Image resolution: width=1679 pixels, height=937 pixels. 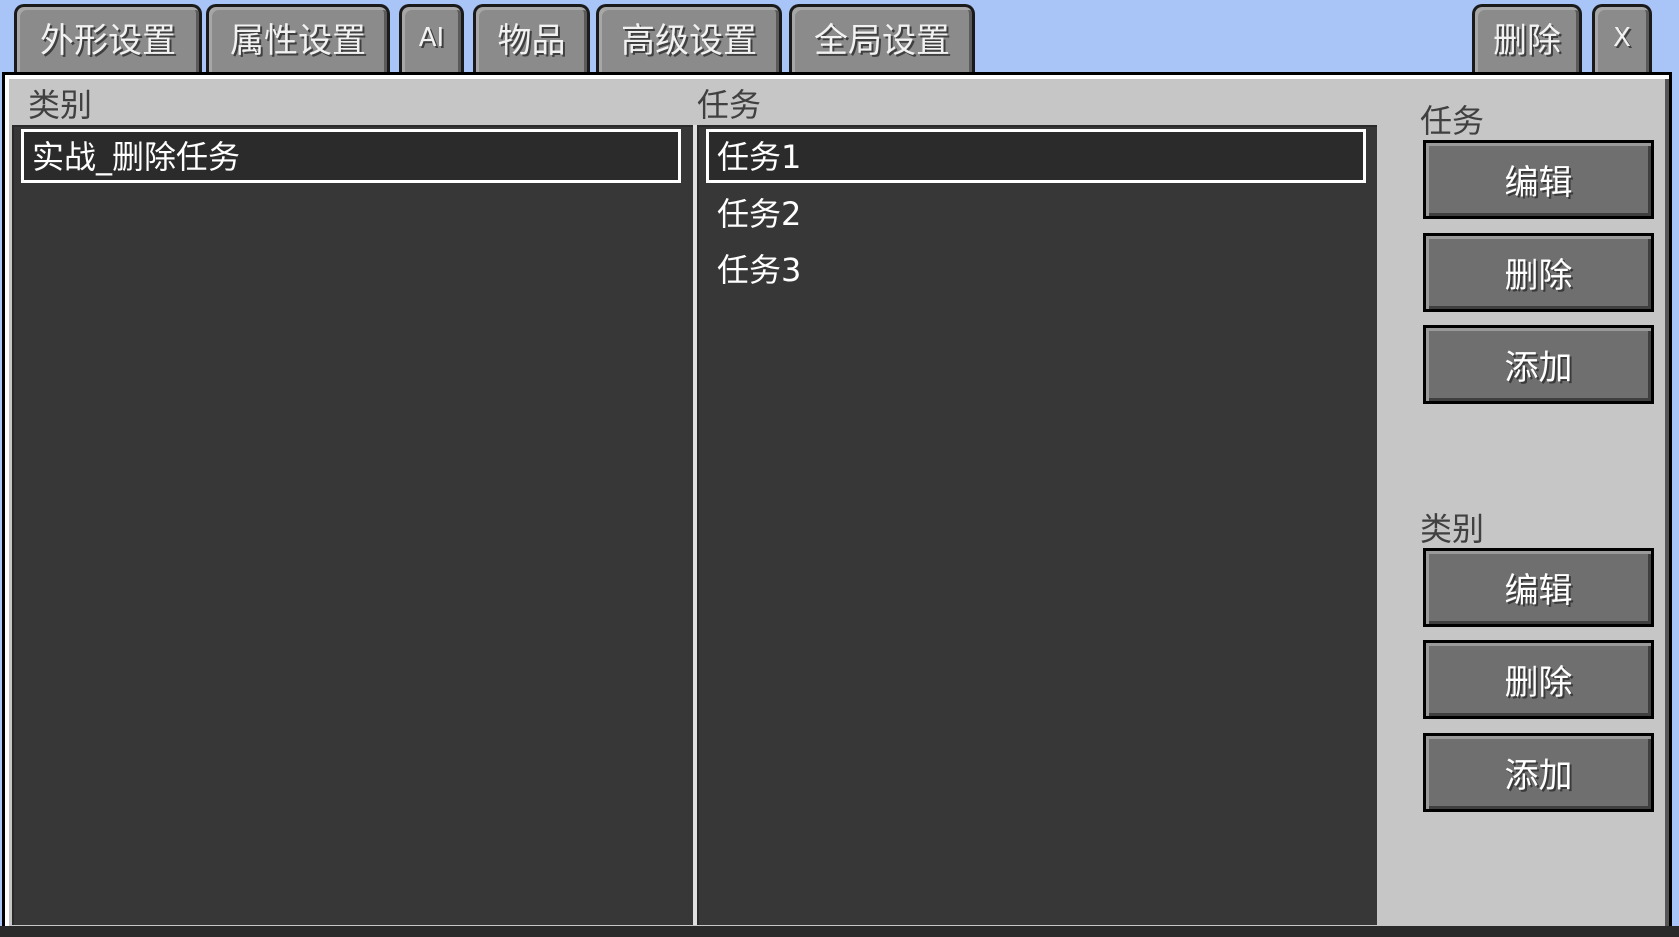 What do you see at coordinates (1538, 679) in the screenshot?
I see `delete-category-button: 删除` at bounding box center [1538, 679].